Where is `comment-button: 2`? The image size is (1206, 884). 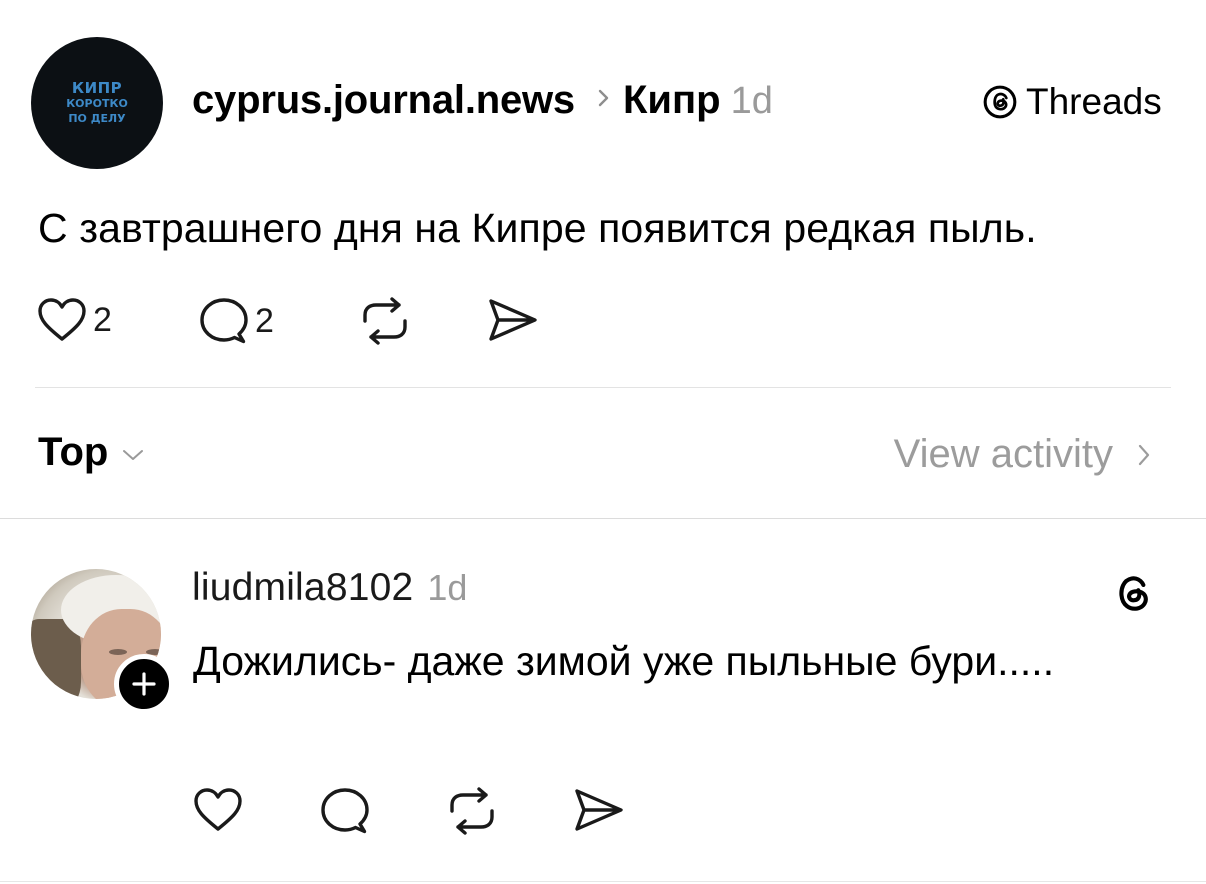
comment-button: 2 is located at coordinates (236, 321).